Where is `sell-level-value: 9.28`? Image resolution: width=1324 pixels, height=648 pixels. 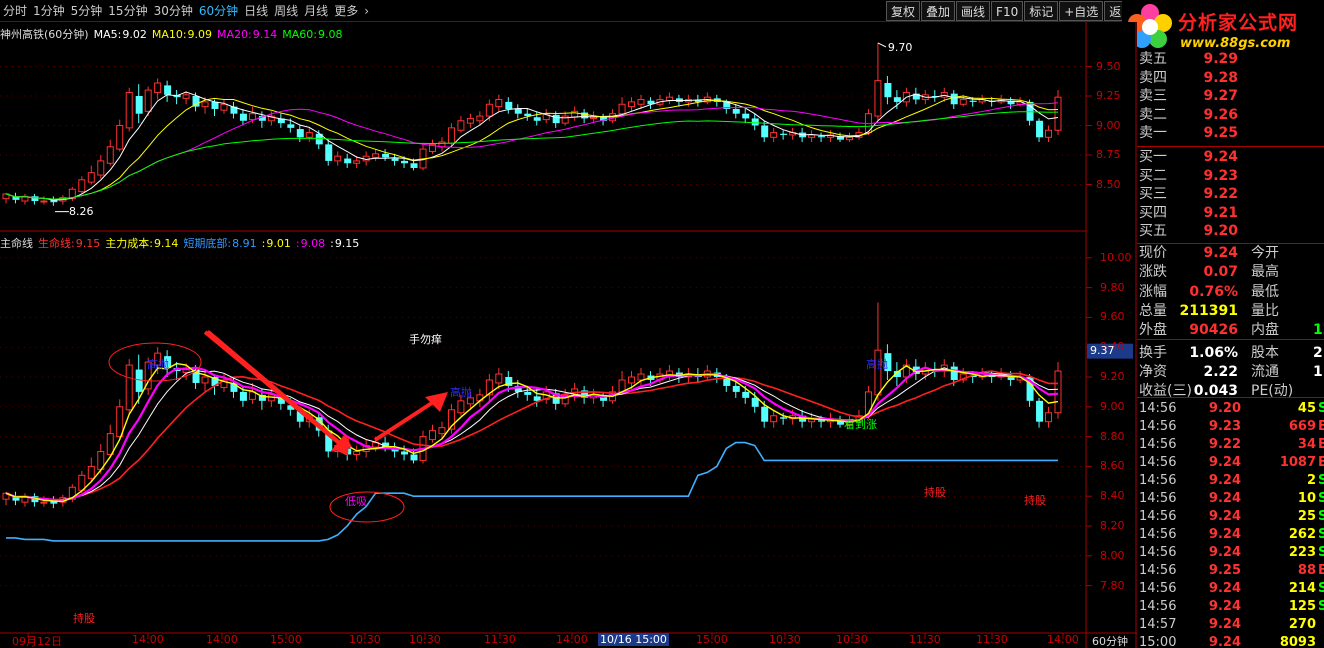
sell-level-value: 9.28 is located at coordinates (1220, 77).